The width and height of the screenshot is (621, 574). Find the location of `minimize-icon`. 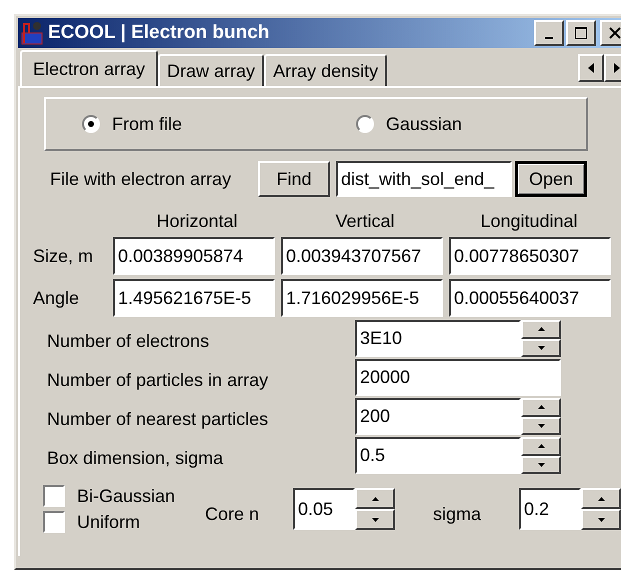

minimize-icon is located at coordinates (549, 38).